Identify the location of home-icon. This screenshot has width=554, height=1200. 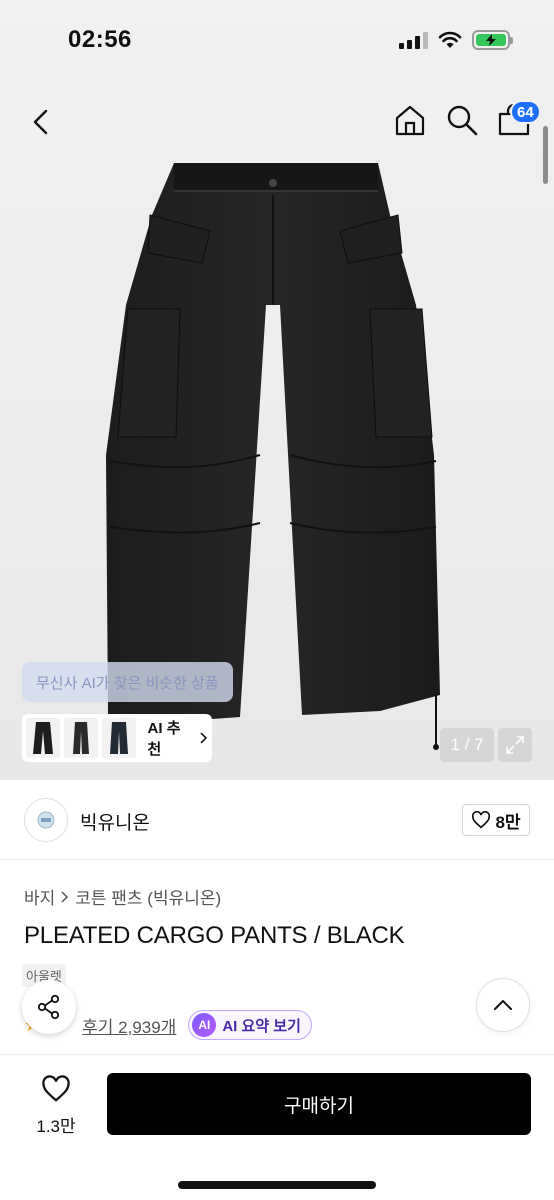
(410, 120).